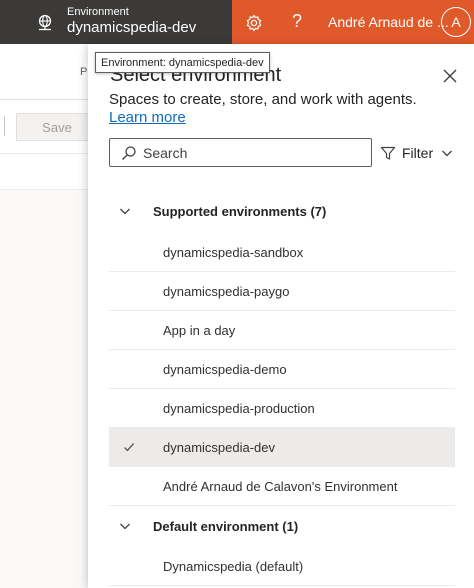 The image size is (474, 588). I want to click on group-header-supported: Supported environments (7), so click(282, 211).